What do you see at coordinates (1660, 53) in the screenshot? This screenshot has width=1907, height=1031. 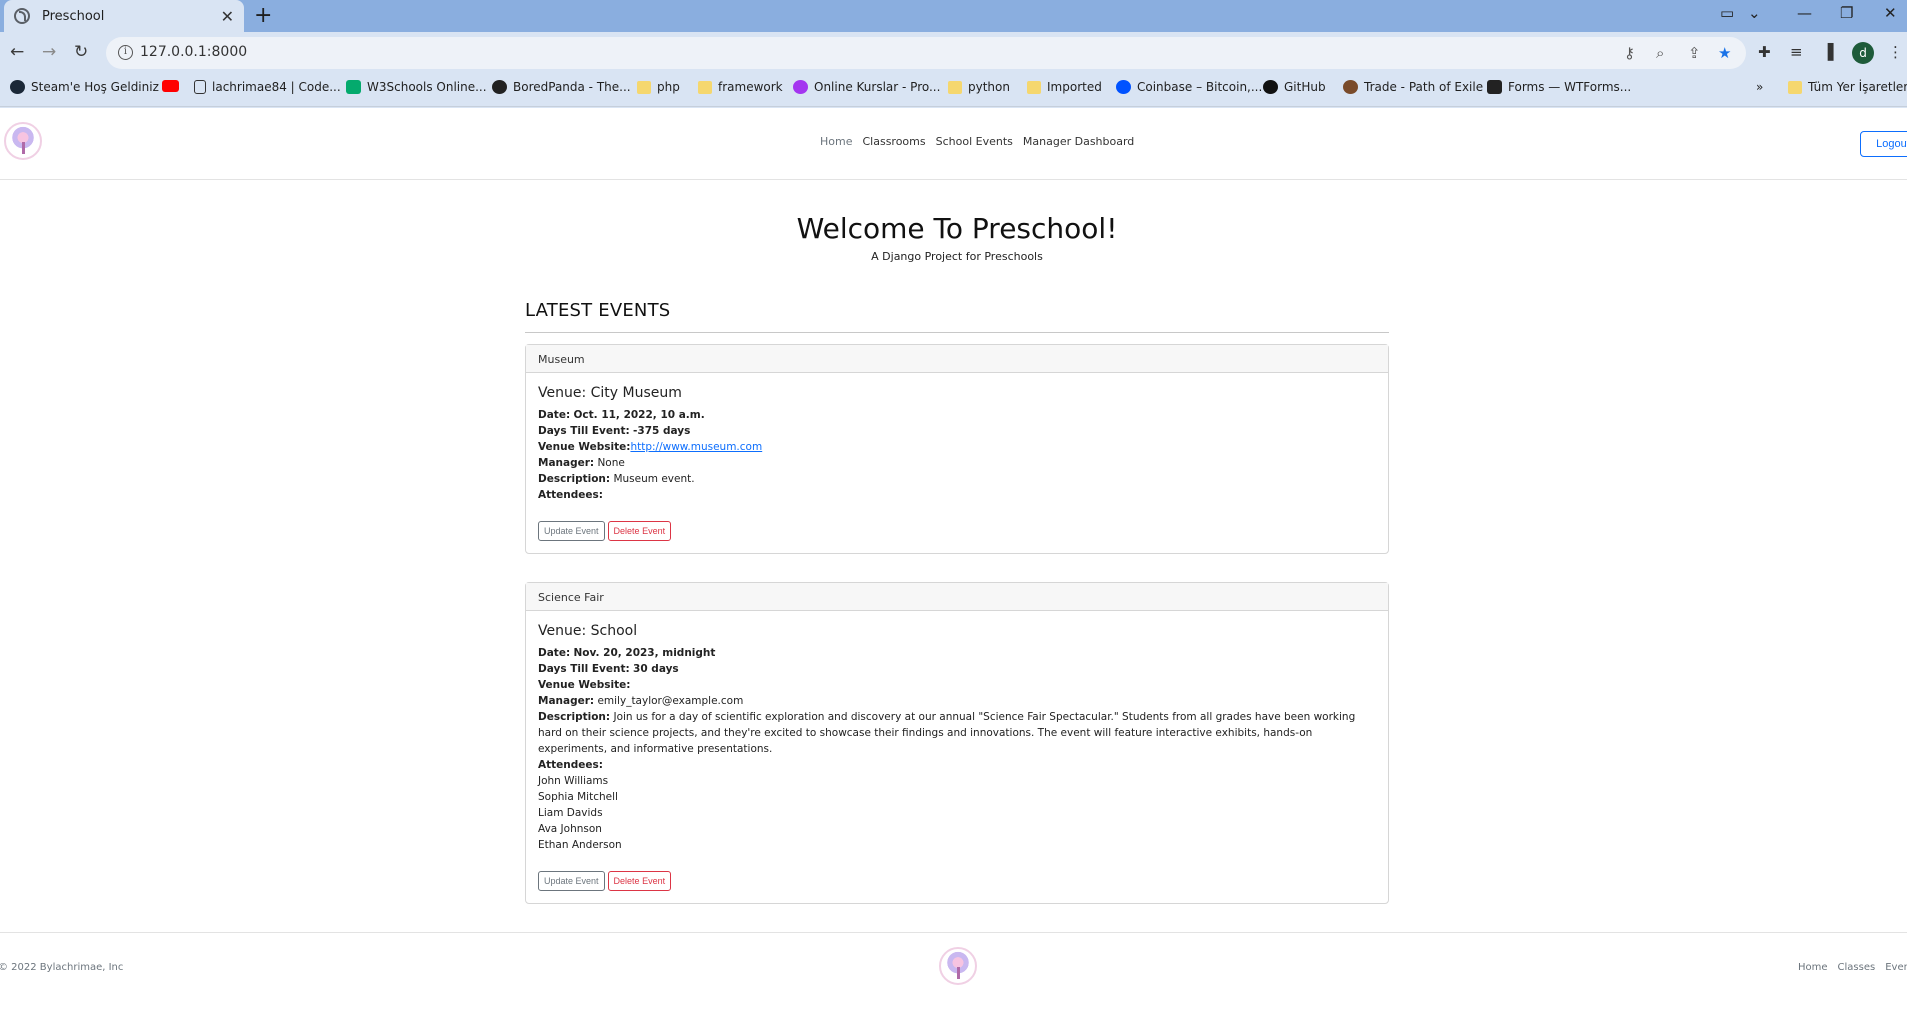 I see `zoom-icon: ⌕` at bounding box center [1660, 53].